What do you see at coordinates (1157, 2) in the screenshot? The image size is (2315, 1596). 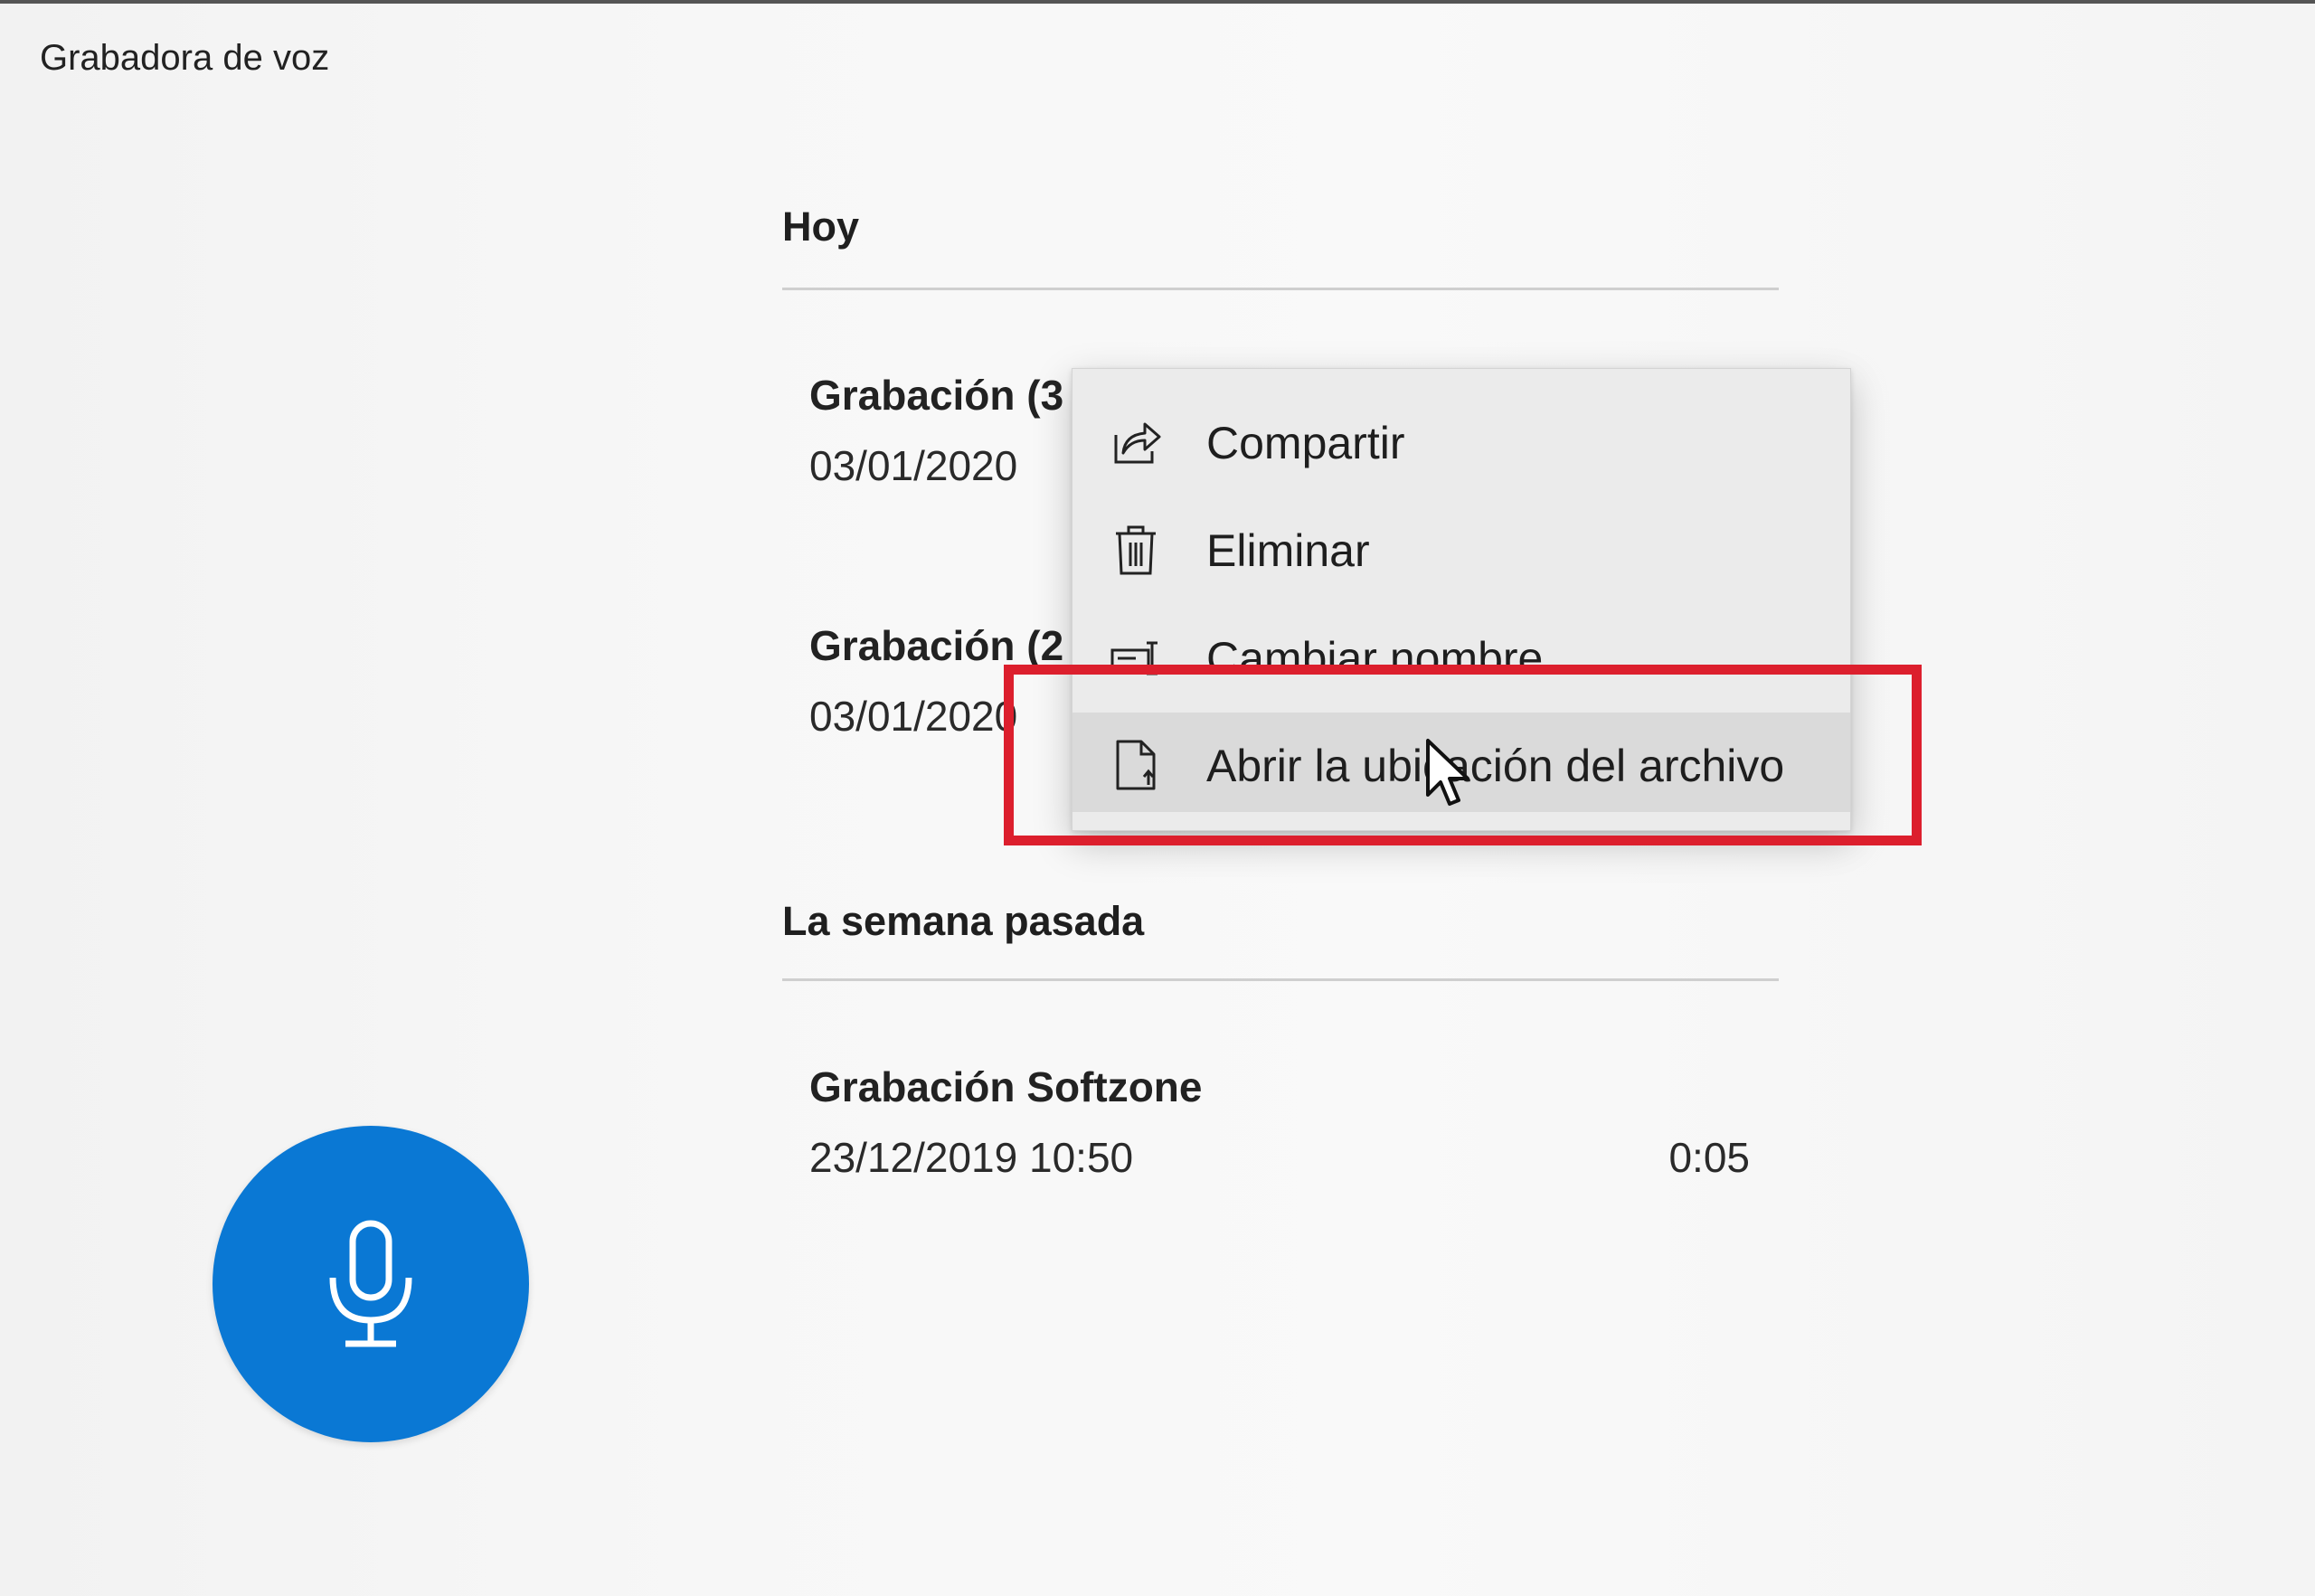 I see `window-top-border` at bounding box center [1157, 2].